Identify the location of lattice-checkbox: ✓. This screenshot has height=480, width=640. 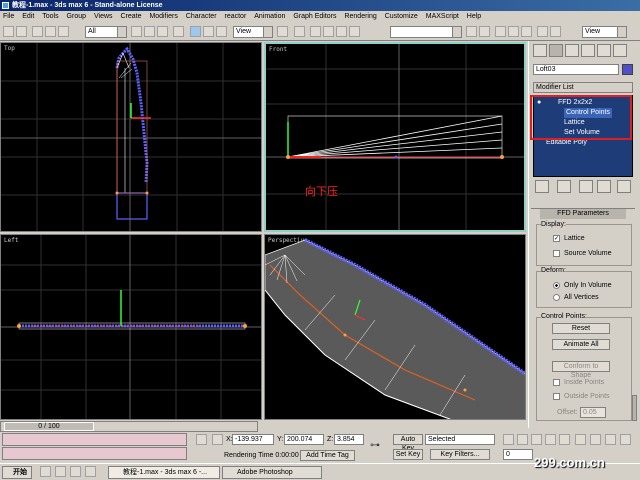
(556, 238).